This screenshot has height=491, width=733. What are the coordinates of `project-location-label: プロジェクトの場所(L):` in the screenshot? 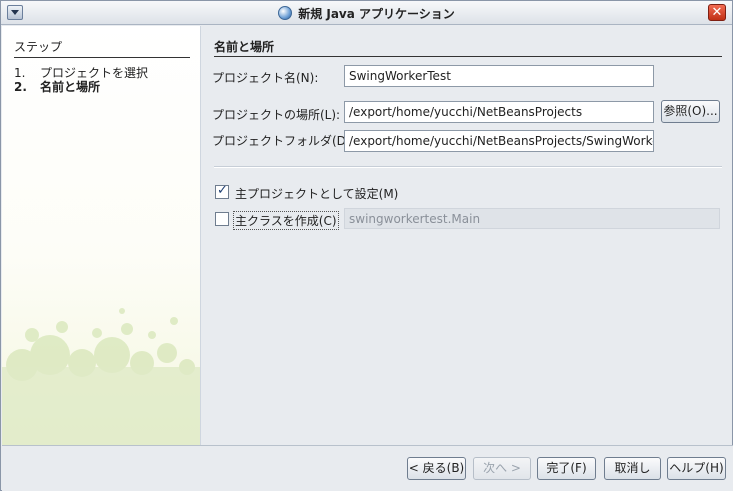 It's located at (276, 115).